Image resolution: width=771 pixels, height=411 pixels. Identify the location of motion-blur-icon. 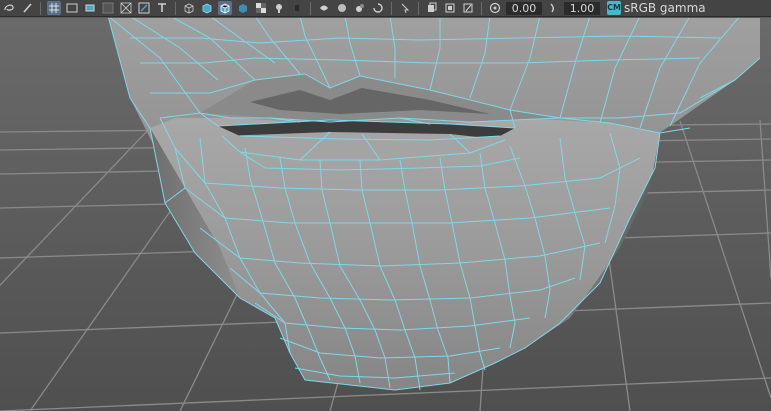
(342, 8).